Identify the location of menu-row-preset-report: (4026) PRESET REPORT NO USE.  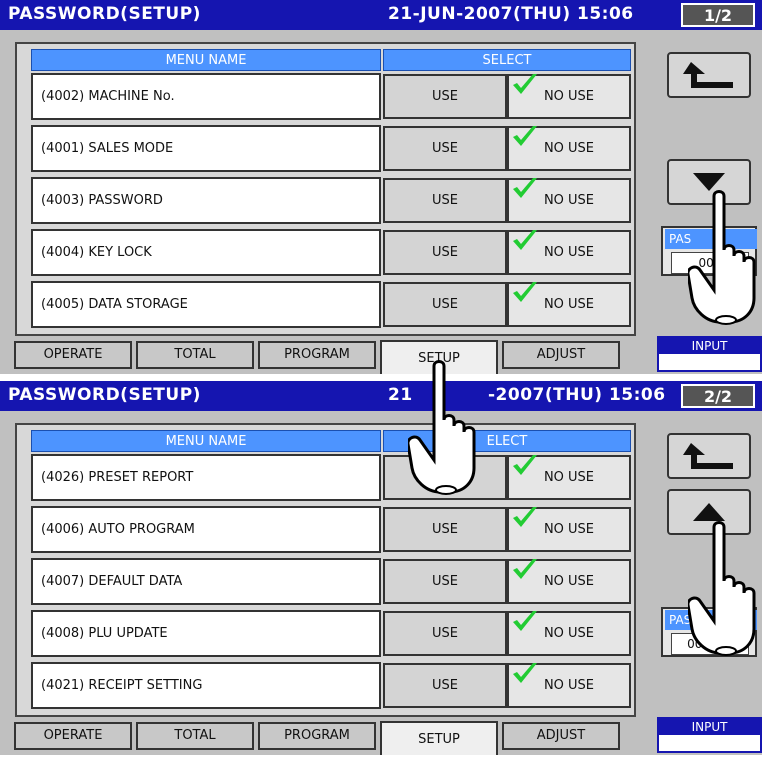
(331, 477).